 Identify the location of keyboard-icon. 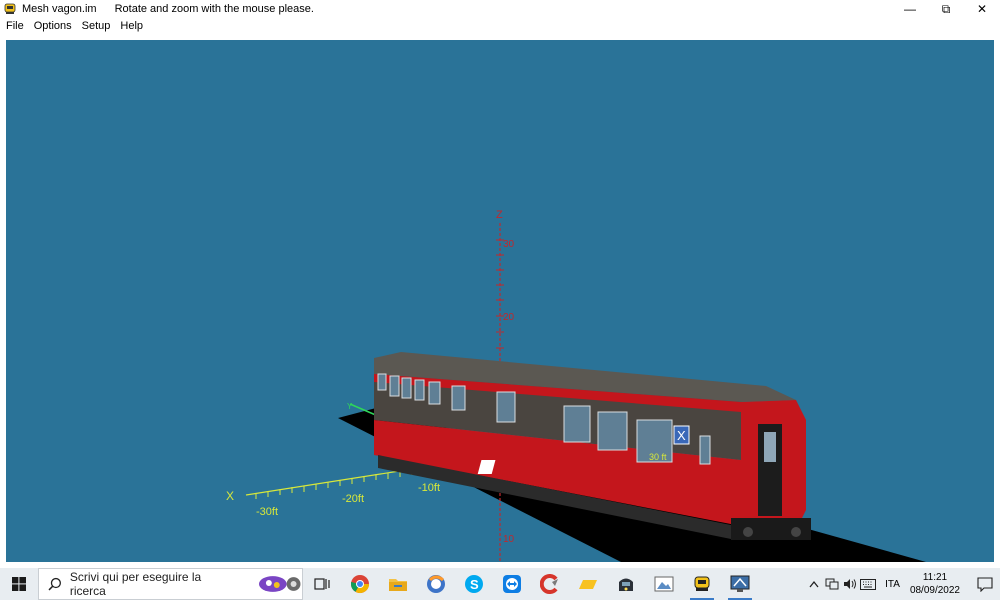
(868, 584).